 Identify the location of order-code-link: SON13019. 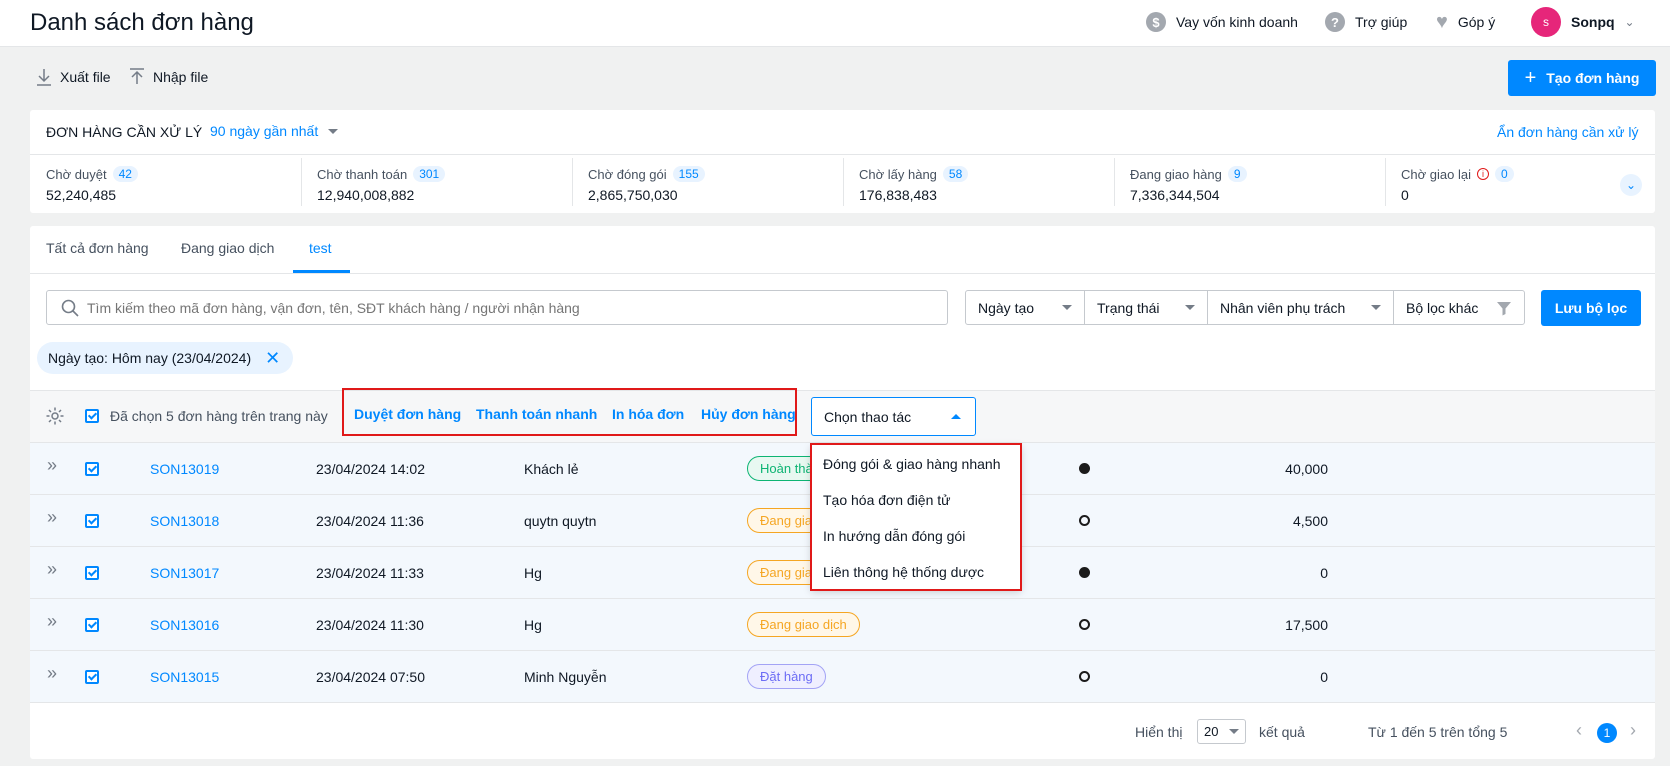
(184, 469).